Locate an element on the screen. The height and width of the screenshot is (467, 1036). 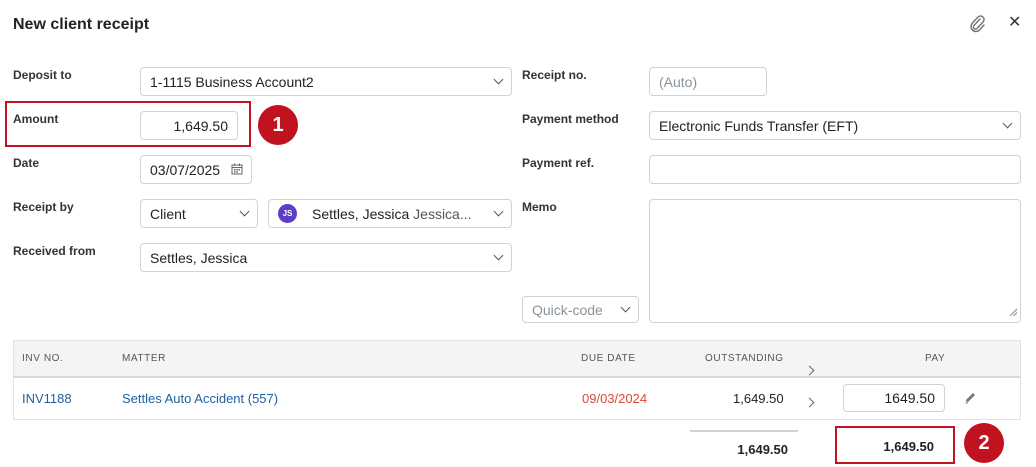
pay-amount-input: 1649.50 is located at coordinates (894, 398).